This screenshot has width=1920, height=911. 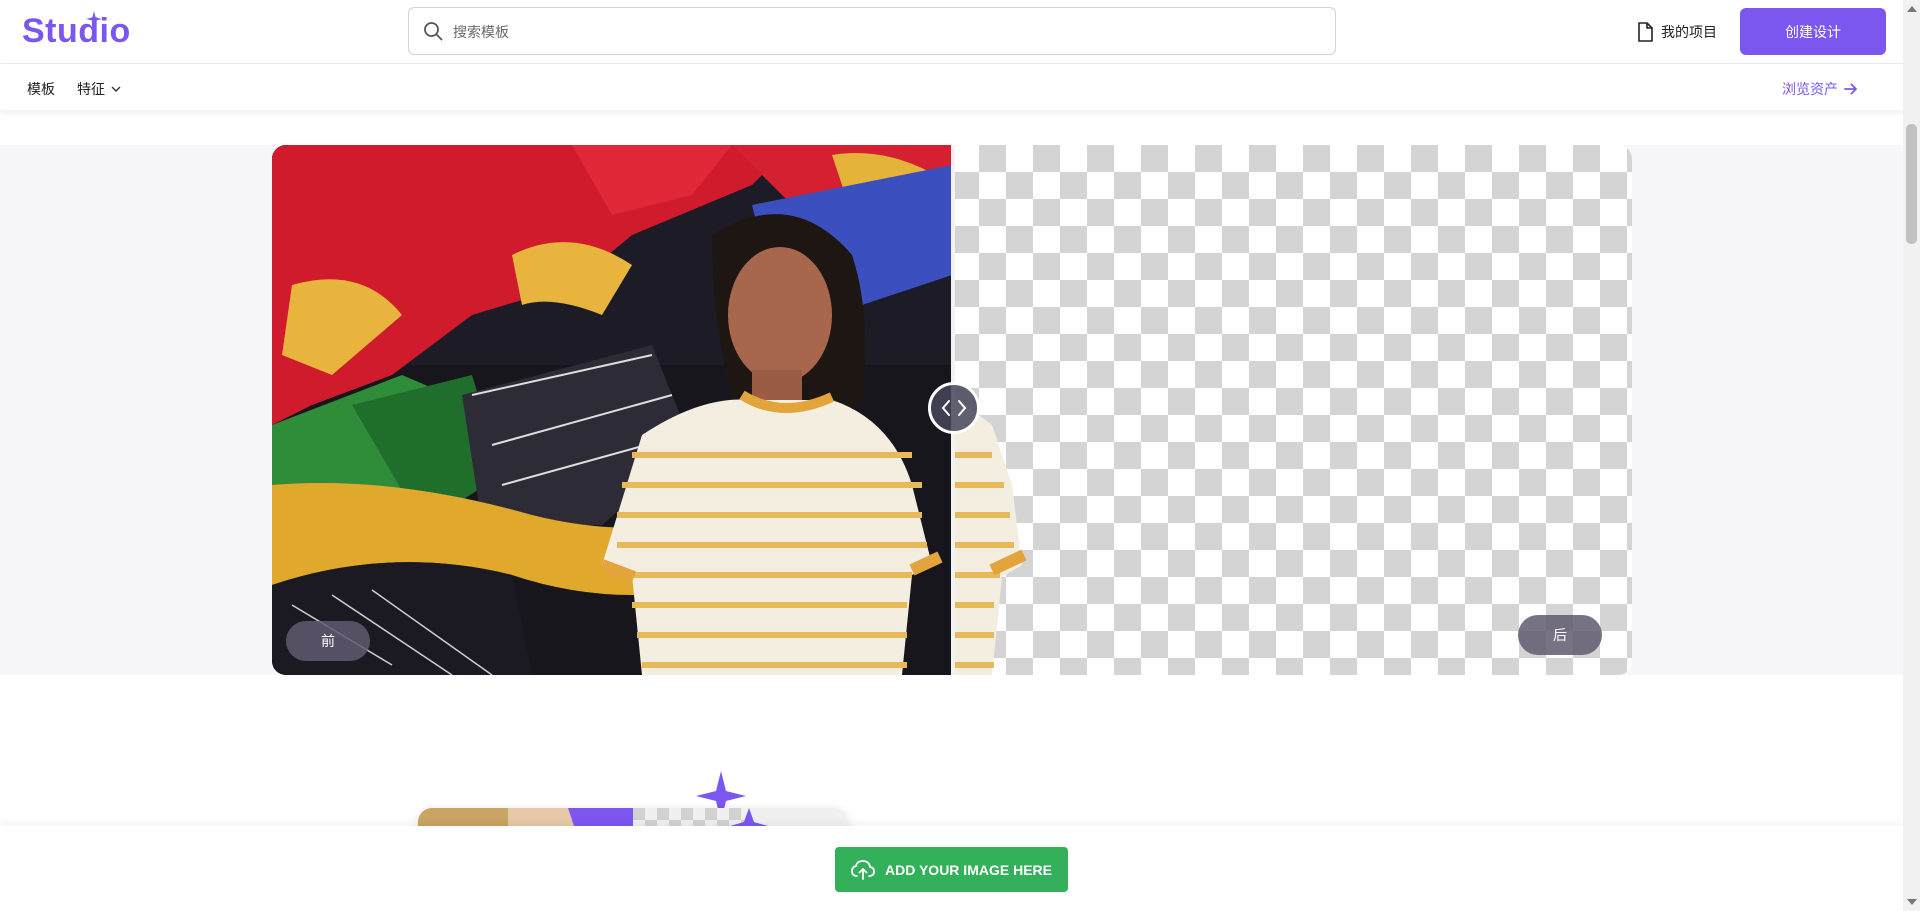 I want to click on chevron-left-right-icon, so click(x=954, y=408).